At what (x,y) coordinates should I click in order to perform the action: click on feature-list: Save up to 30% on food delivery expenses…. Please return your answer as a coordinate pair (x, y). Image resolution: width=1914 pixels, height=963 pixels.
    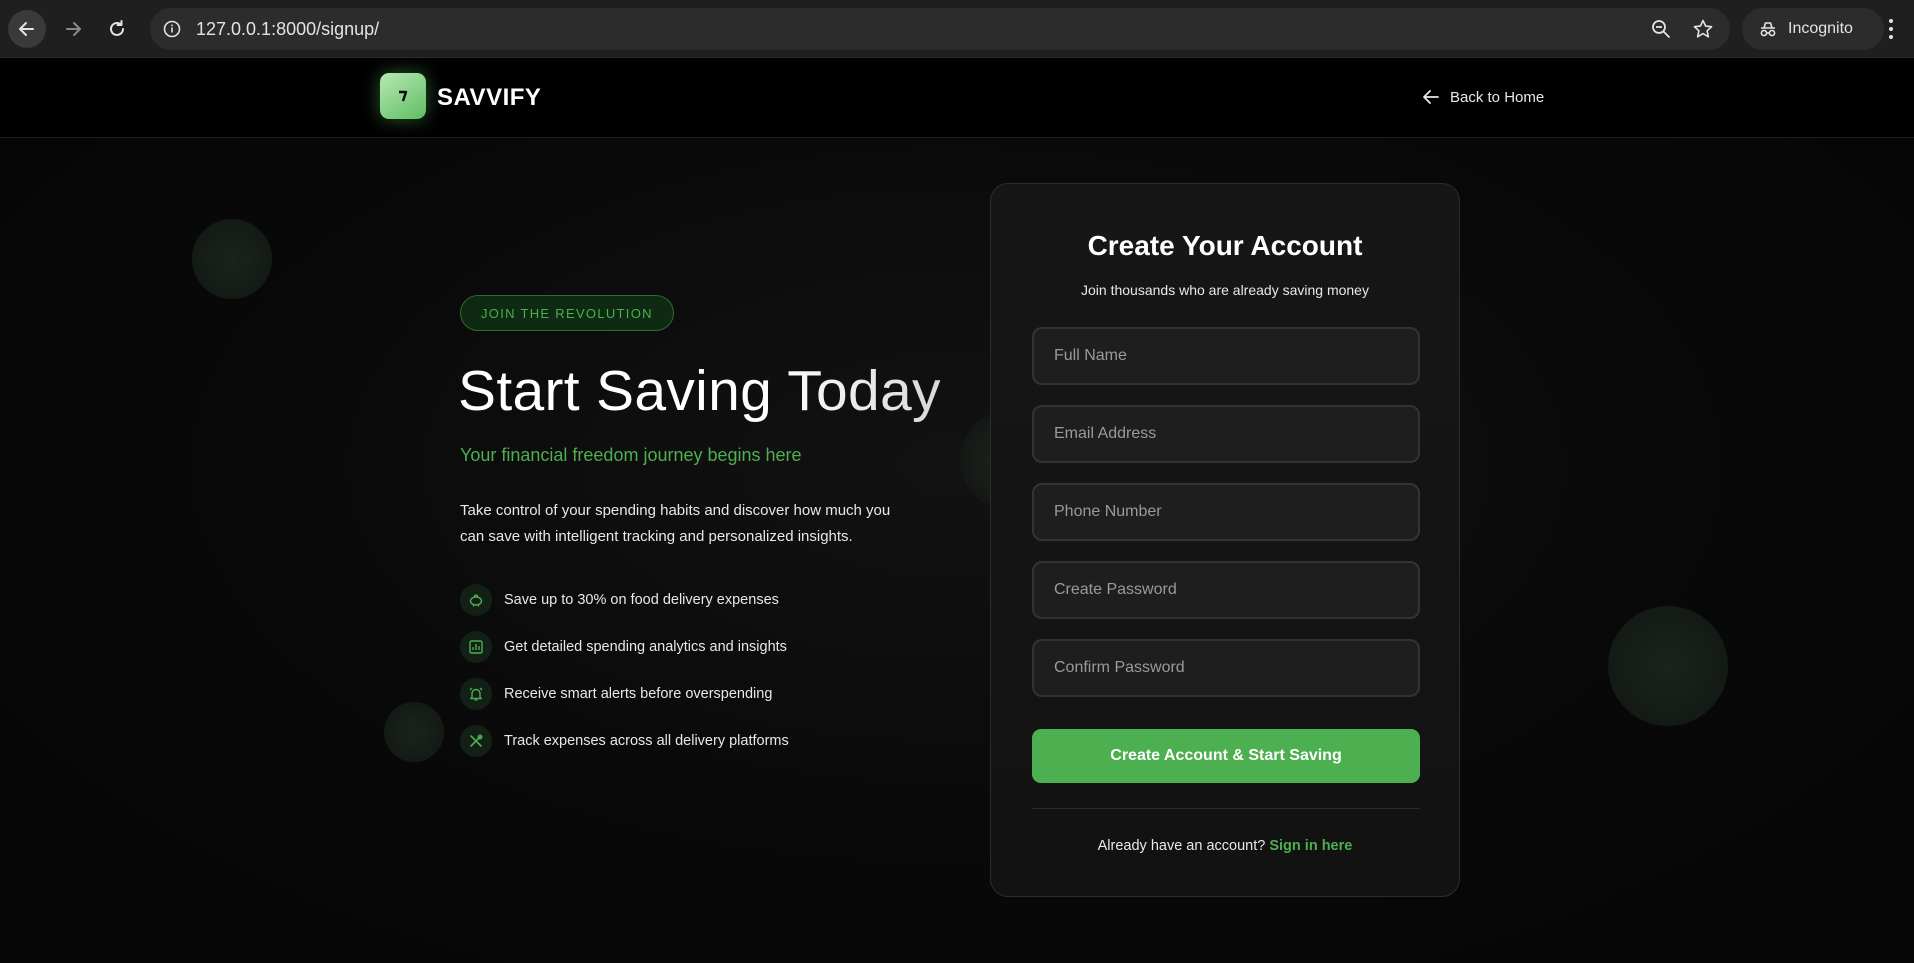
    Looking at the image, I should click on (624, 678).